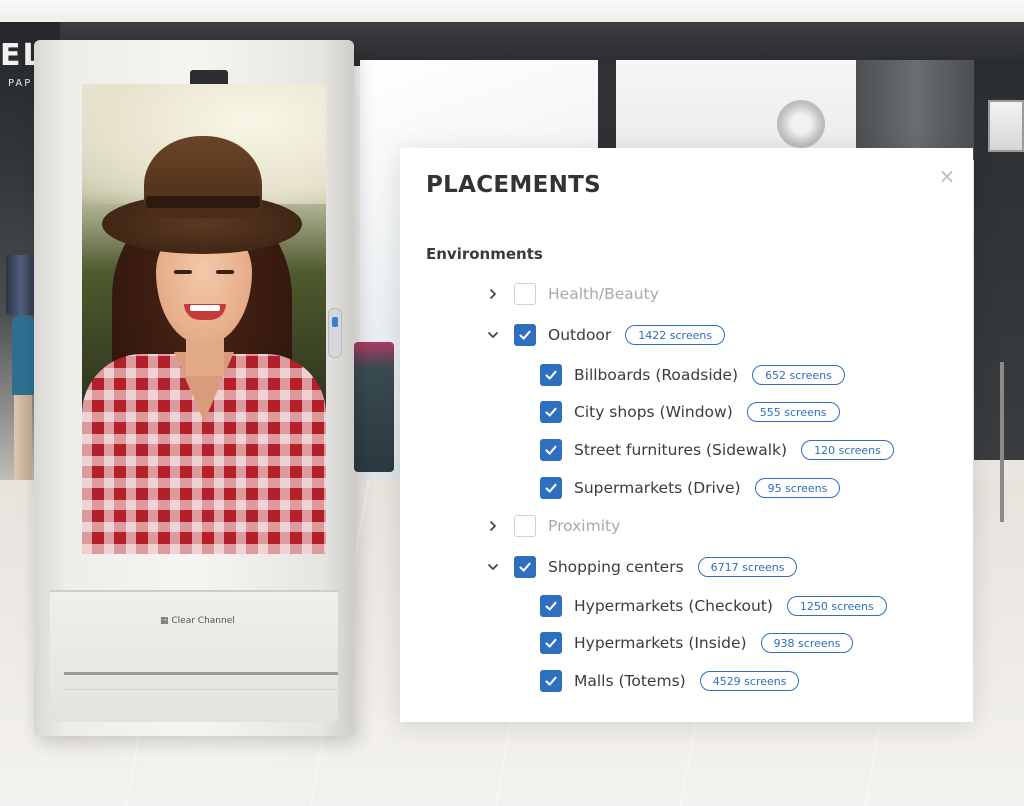 This screenshot has height=806, width=1024. I want to click on screens-count-badge: 652 screens, so click(798, 375).